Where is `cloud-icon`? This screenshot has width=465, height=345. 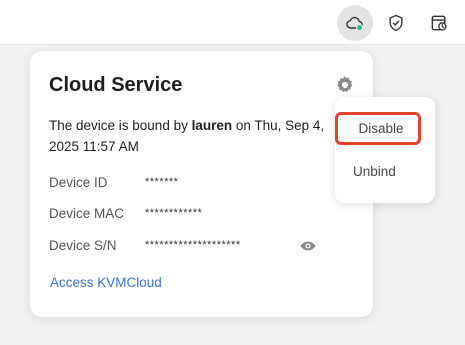
cloud-icon is located at coordinates (355, 24).